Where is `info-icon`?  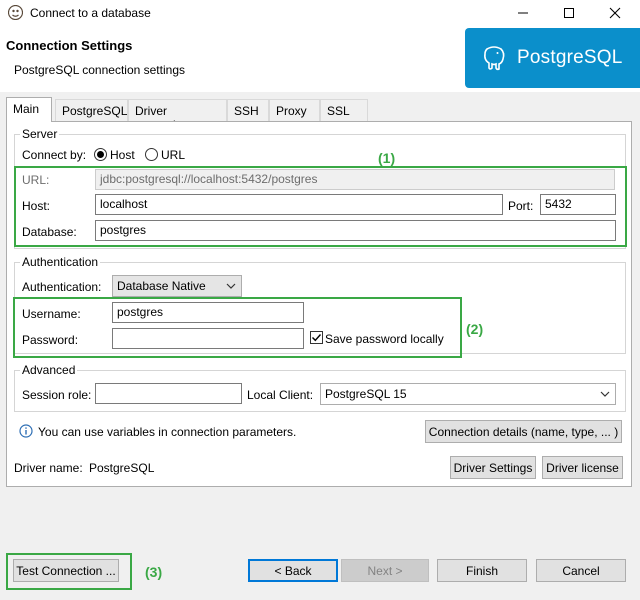 info-icon is located at coordinates (26, 432).